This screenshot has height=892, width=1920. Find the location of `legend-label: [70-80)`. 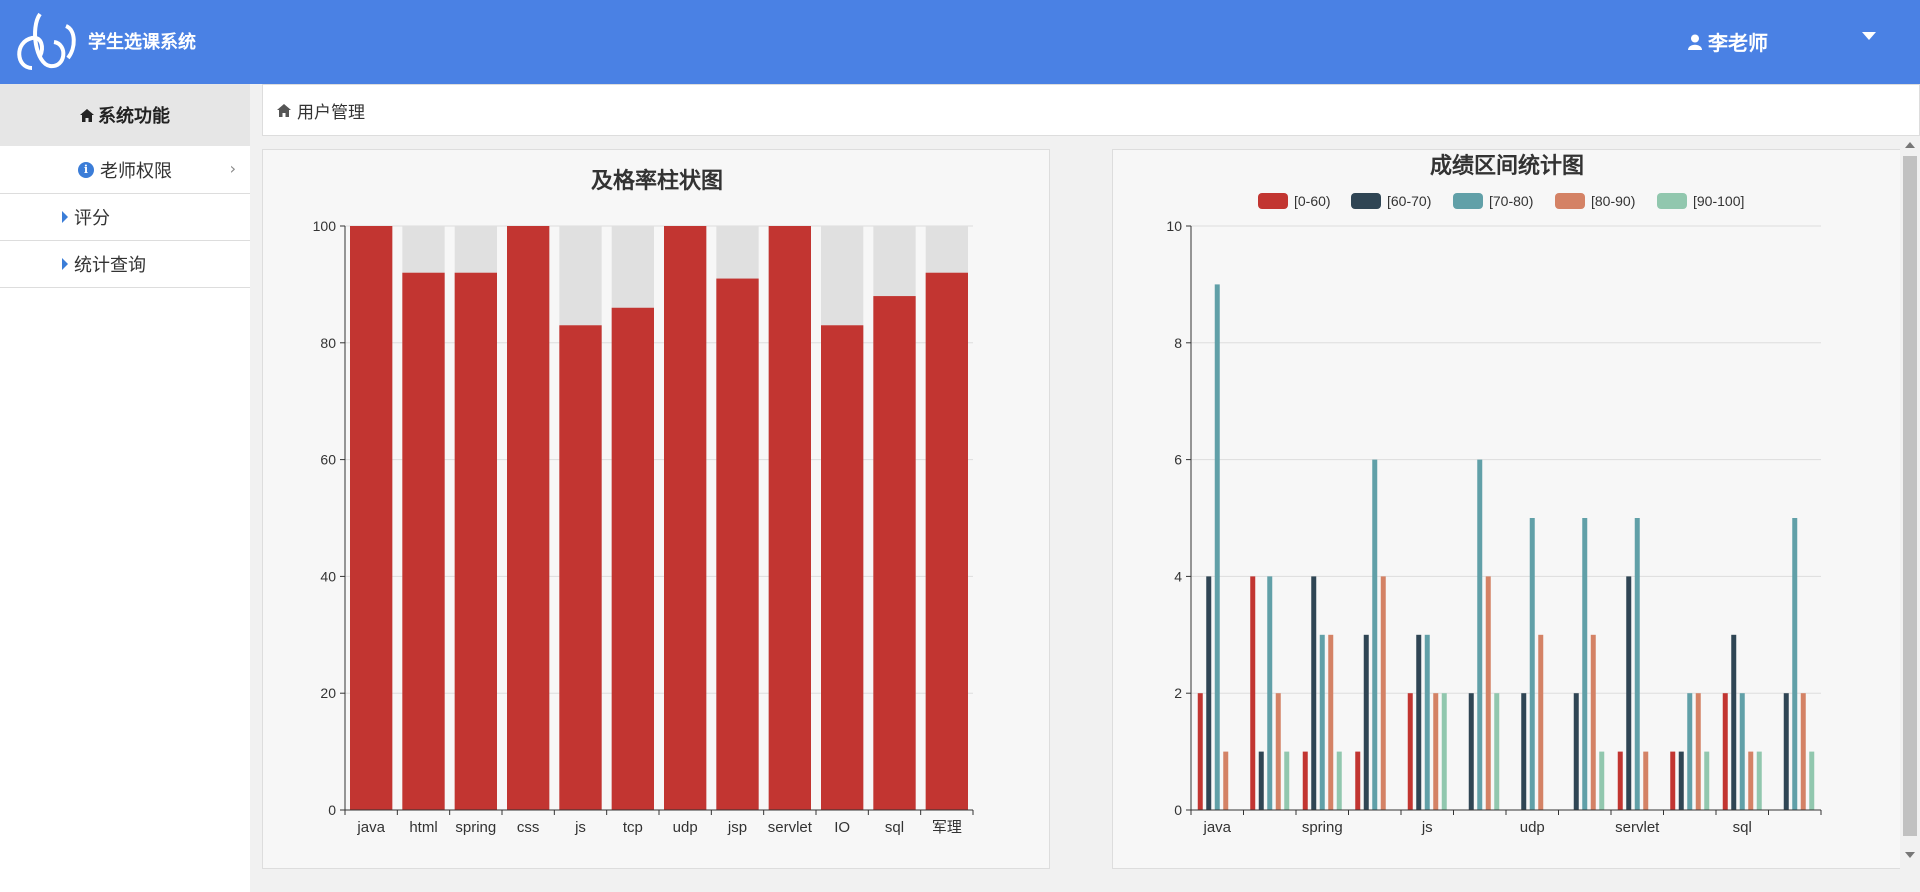

legend-label: [70-80) is located at coordinates (1511, 201).